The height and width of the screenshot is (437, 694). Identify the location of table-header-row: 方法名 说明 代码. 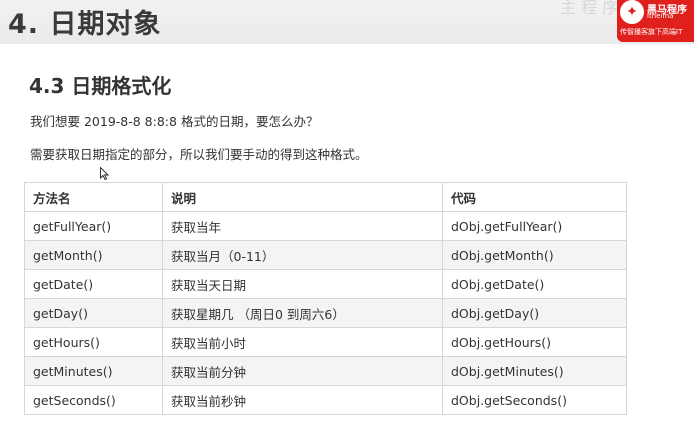
(325, 197).